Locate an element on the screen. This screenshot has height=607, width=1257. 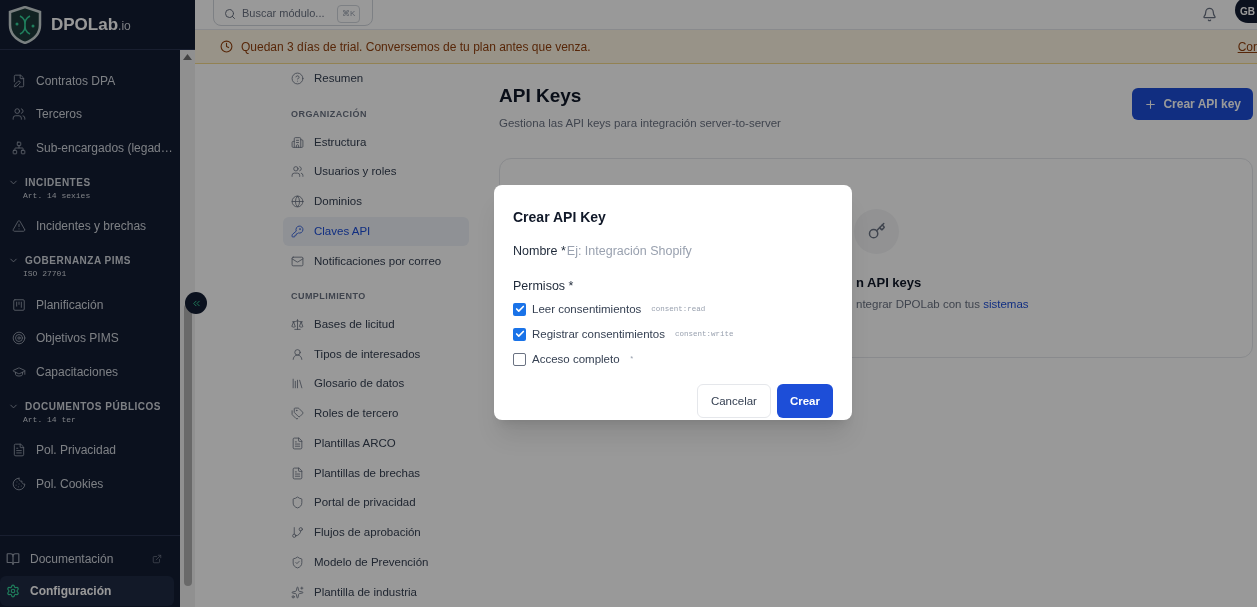
settings-nav-item: Modelo de Prevención is located at coordinates (376, 562).